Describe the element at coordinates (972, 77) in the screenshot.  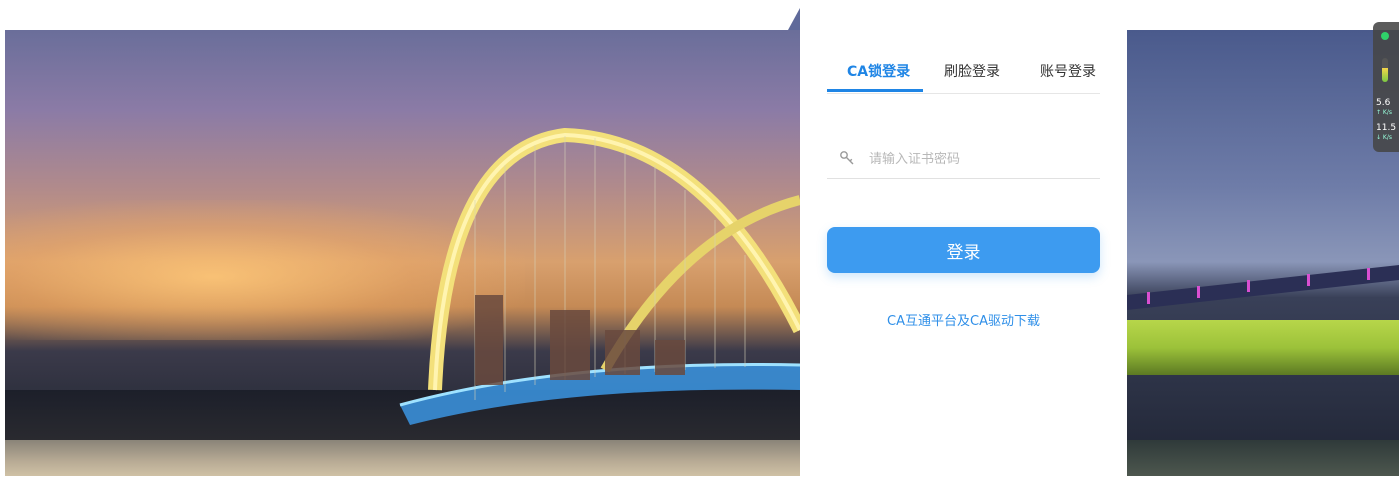
I see `tab-face-login: 刷脸登录` at that location.